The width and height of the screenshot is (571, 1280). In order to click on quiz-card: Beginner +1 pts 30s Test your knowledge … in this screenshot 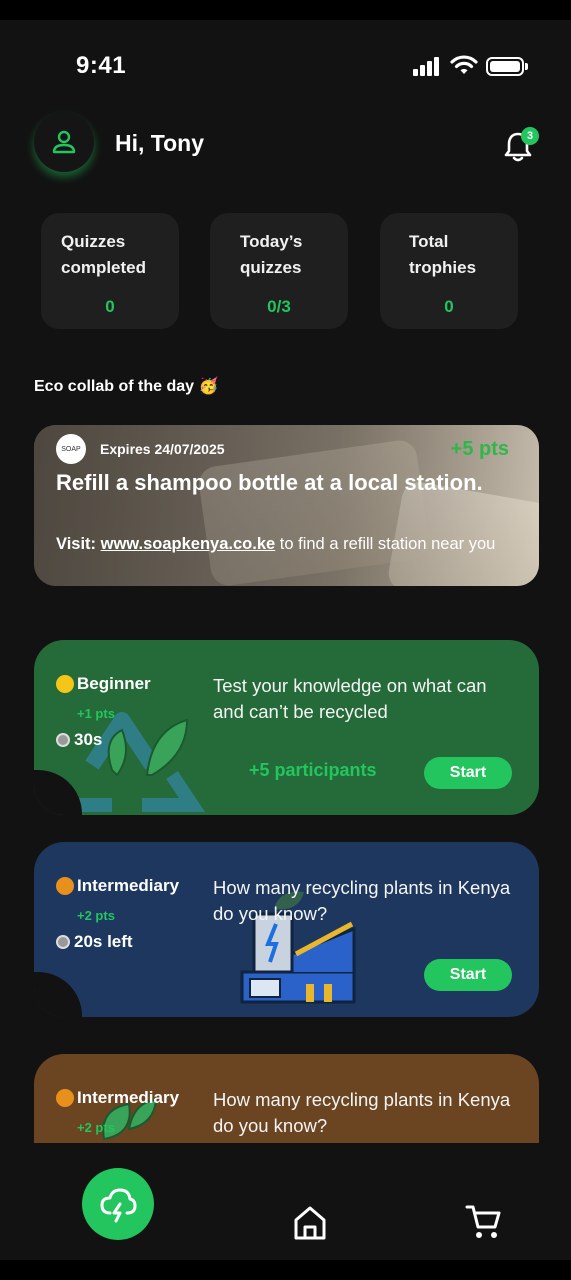, I will do `click(286, 727)`.